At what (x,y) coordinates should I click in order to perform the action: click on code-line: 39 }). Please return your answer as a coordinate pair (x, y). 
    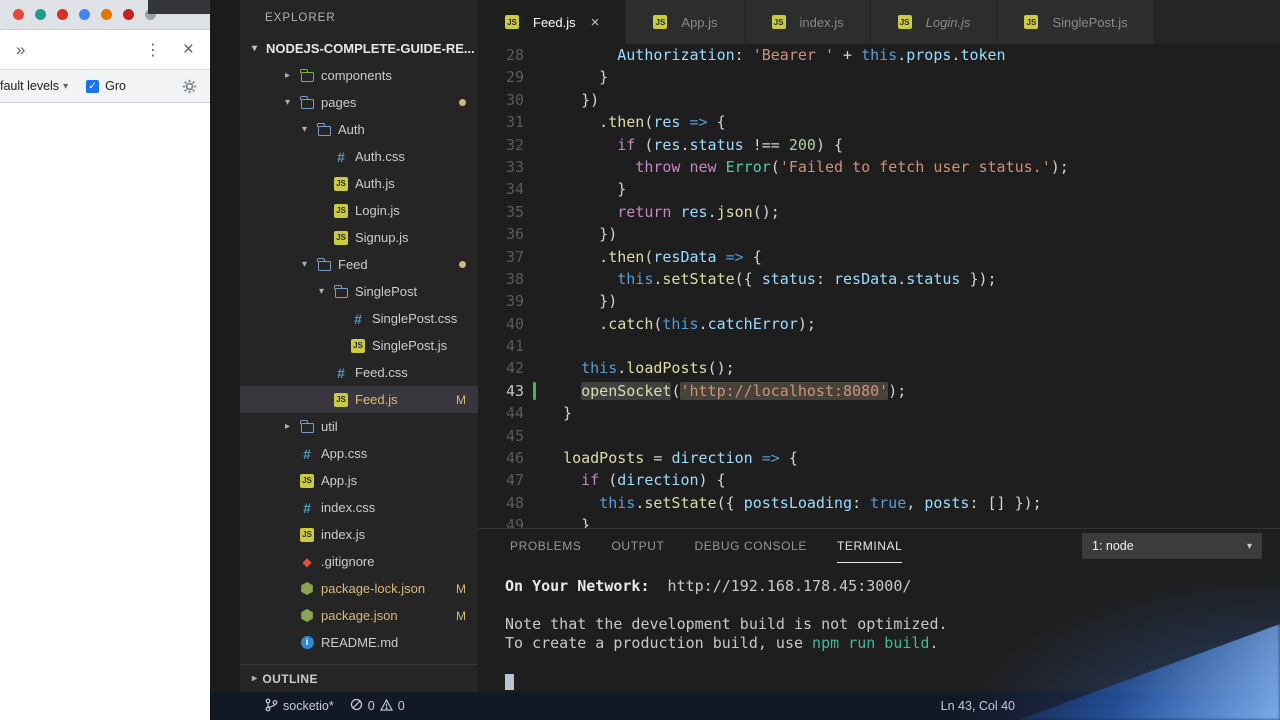
    Looking at the image, I should click on (879, 301).